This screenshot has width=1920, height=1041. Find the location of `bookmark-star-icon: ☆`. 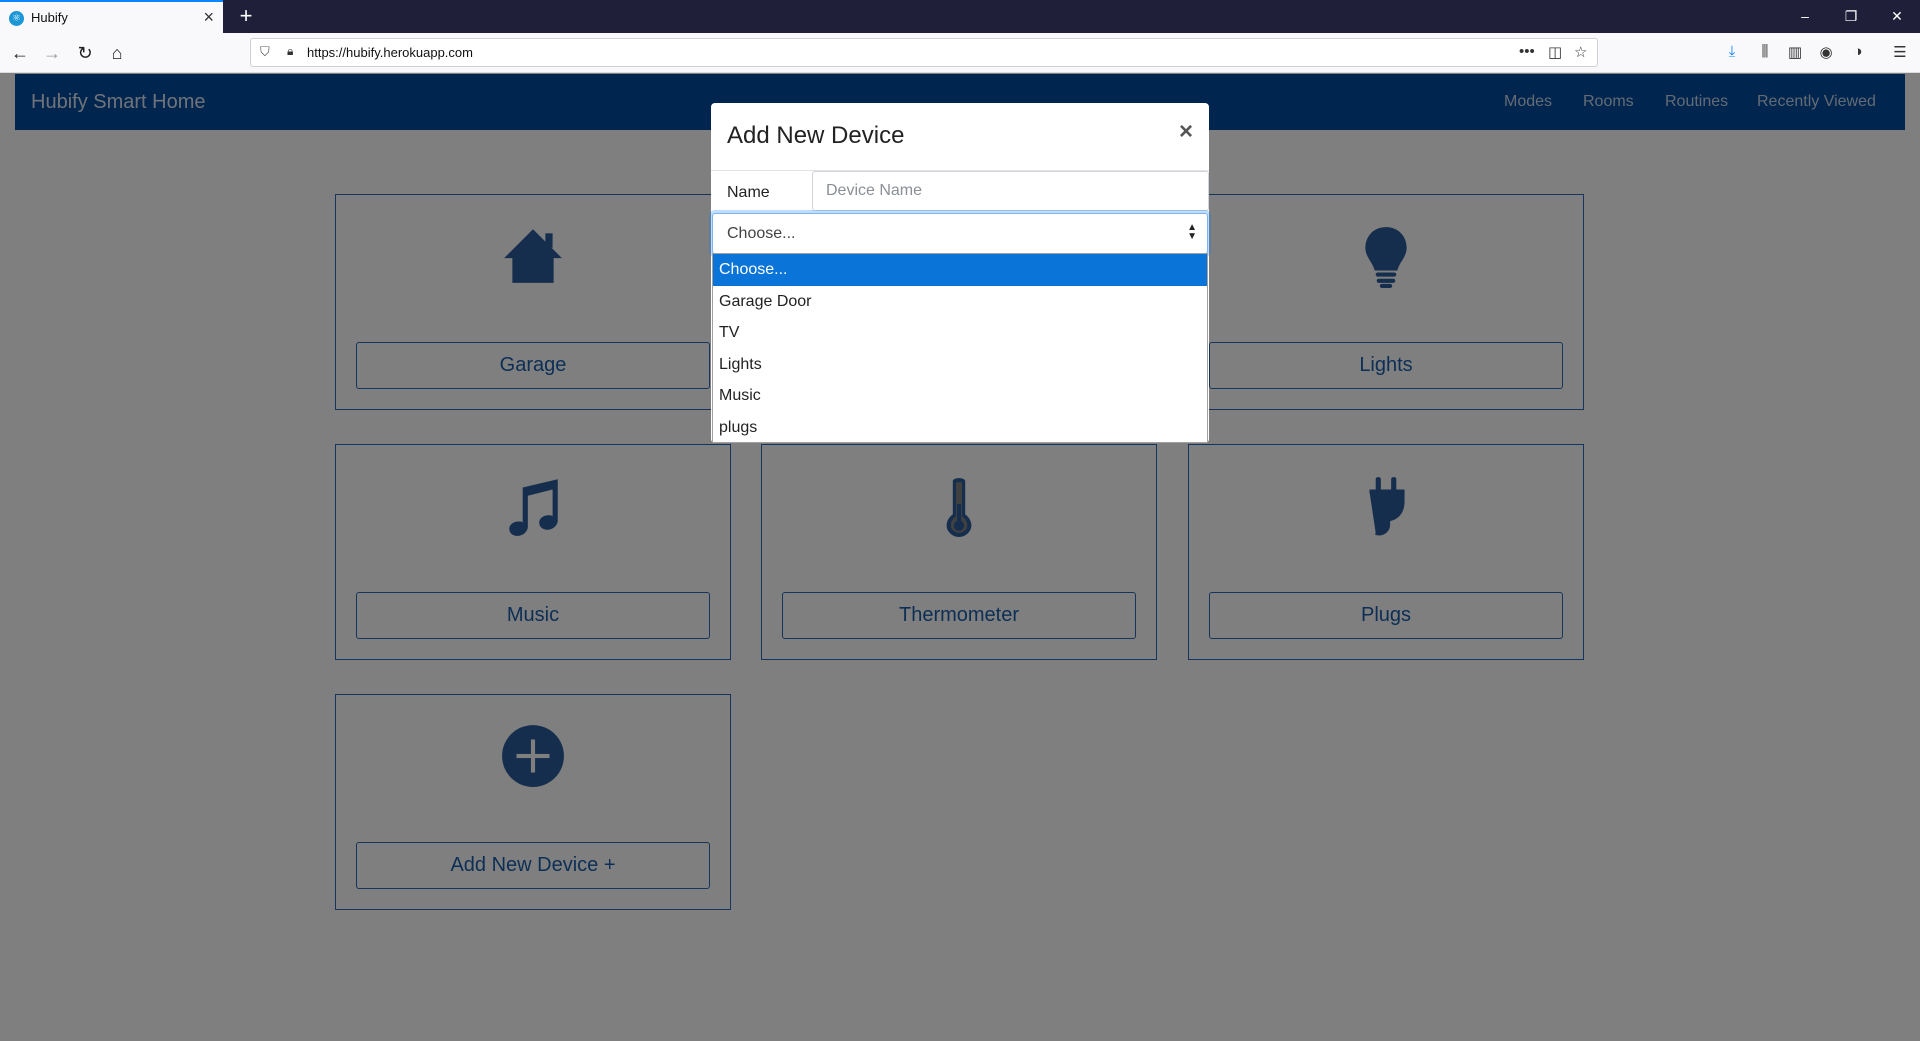

bookmark-star-icon: ☆ is located at coordinates (1580, 52).